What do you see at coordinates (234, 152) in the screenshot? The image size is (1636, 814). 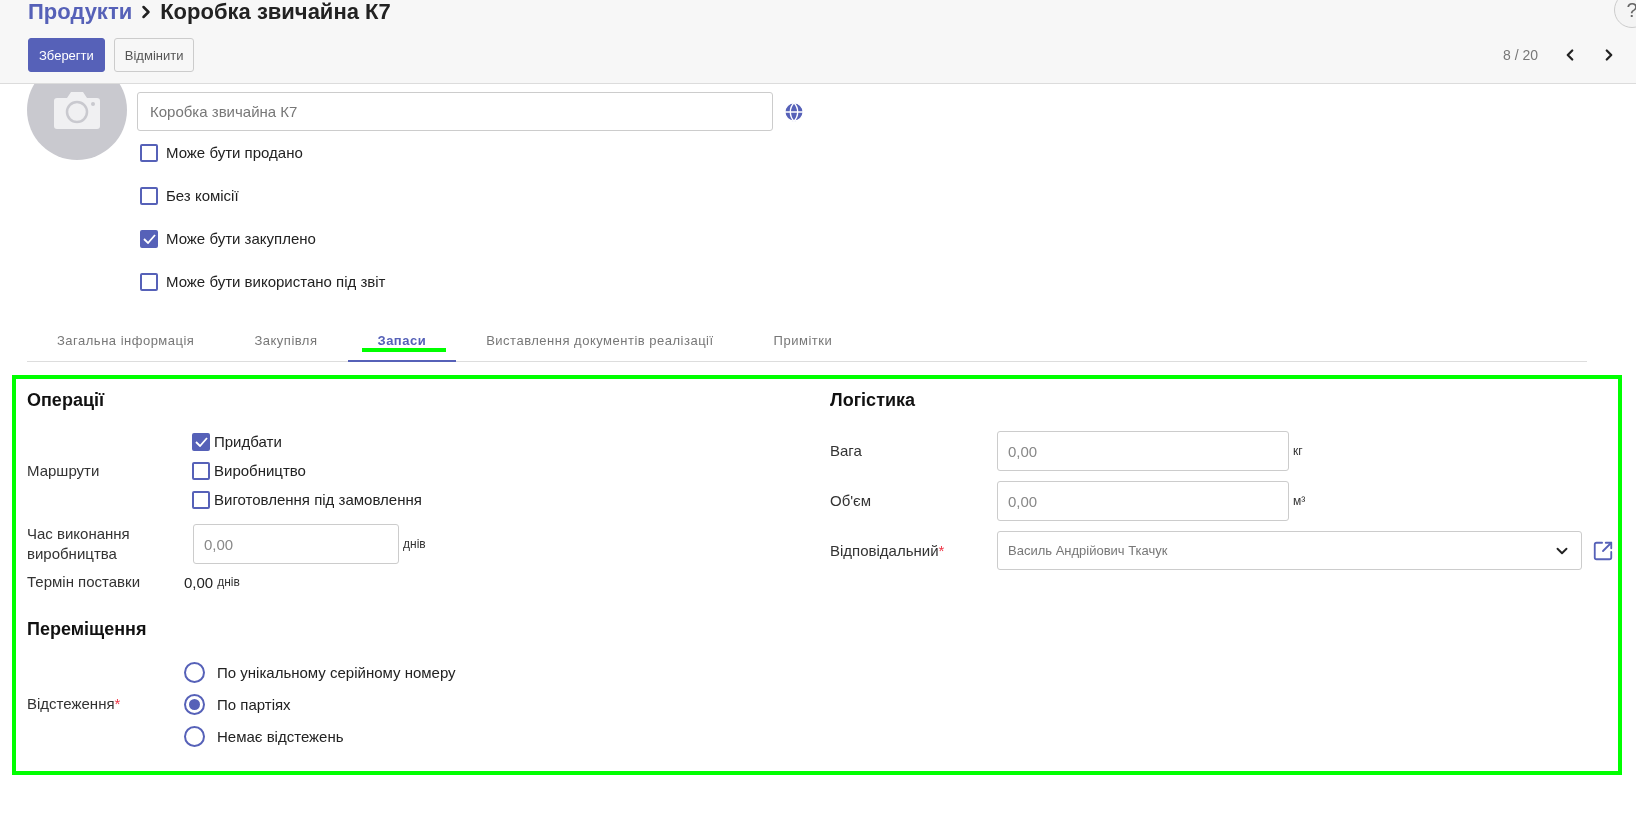 I see `checkbox-label: Може бути продано` at bounding box center [234, 152].